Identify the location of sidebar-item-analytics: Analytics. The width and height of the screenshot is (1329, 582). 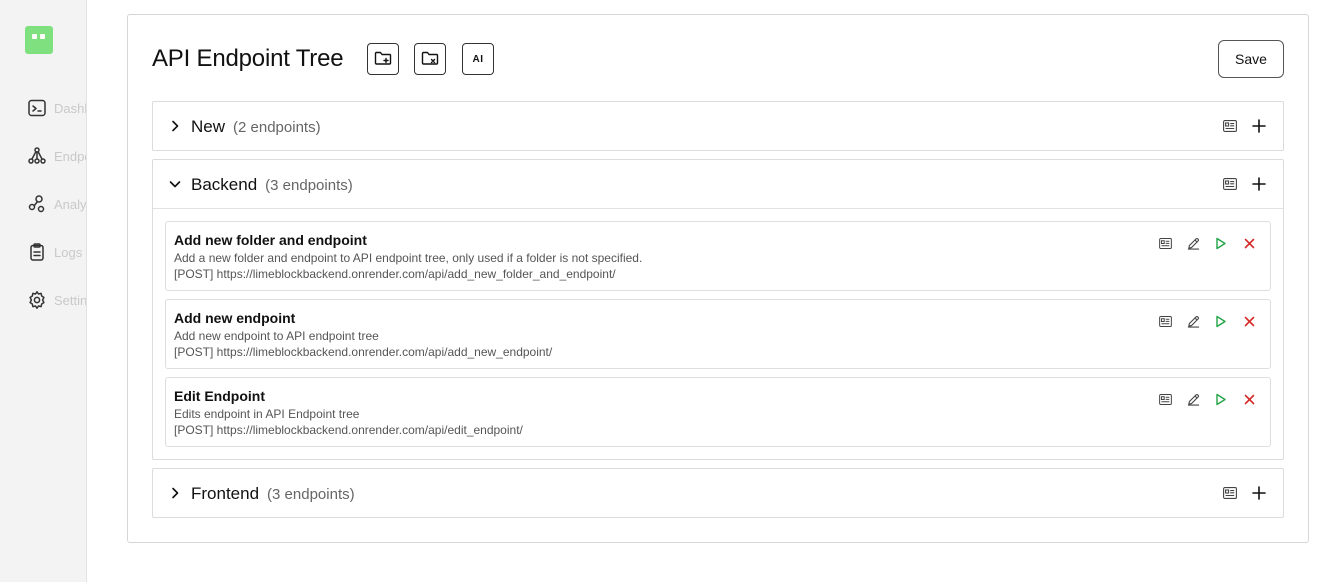
(56, 204).